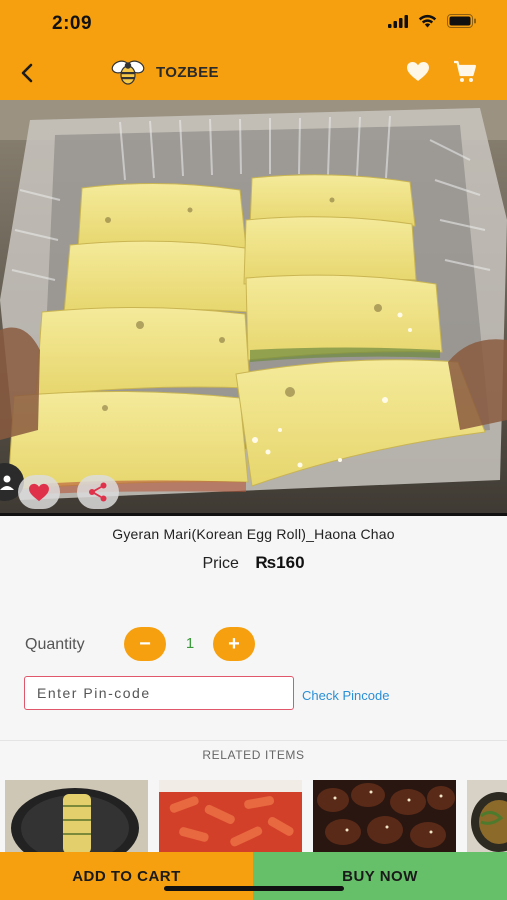  I want to click on quantity-value: 1, so click(190, 643).